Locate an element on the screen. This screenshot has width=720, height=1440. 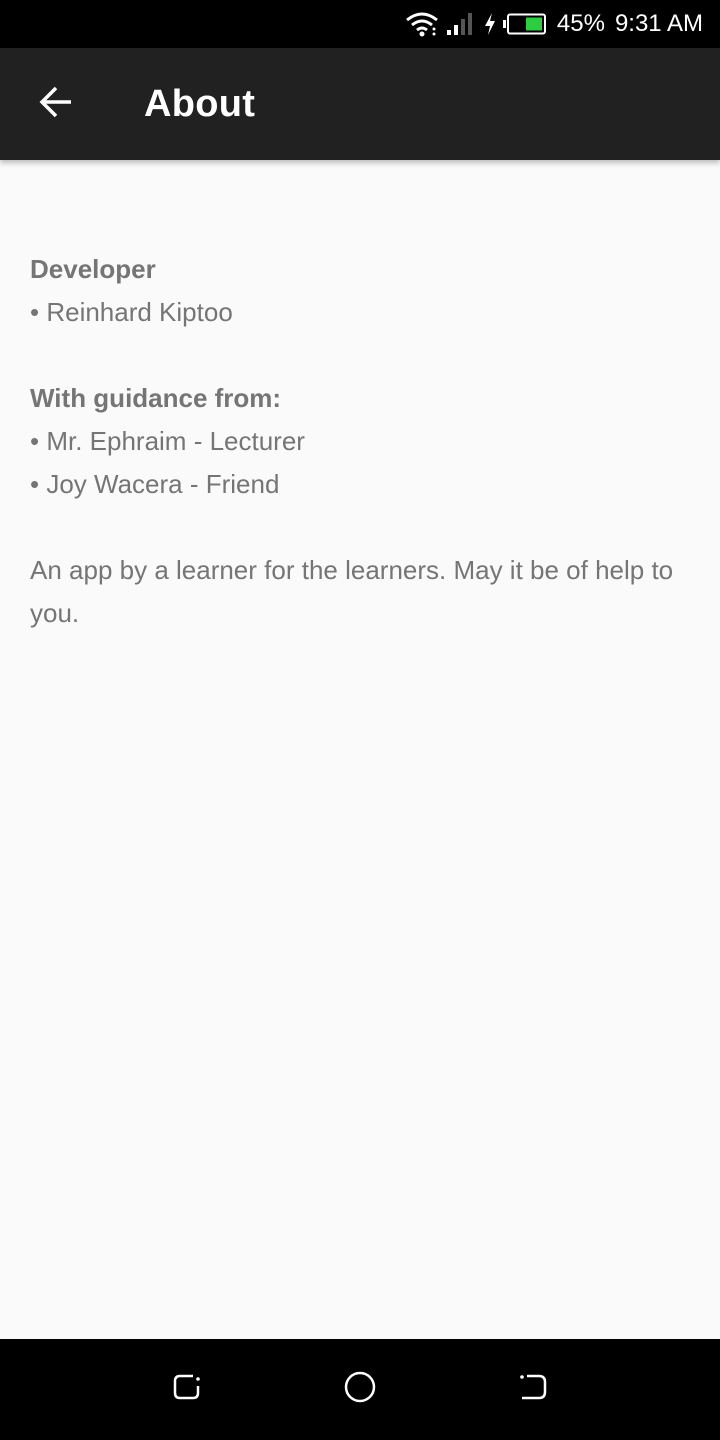
home-button is located at coordinates (360, 1390).